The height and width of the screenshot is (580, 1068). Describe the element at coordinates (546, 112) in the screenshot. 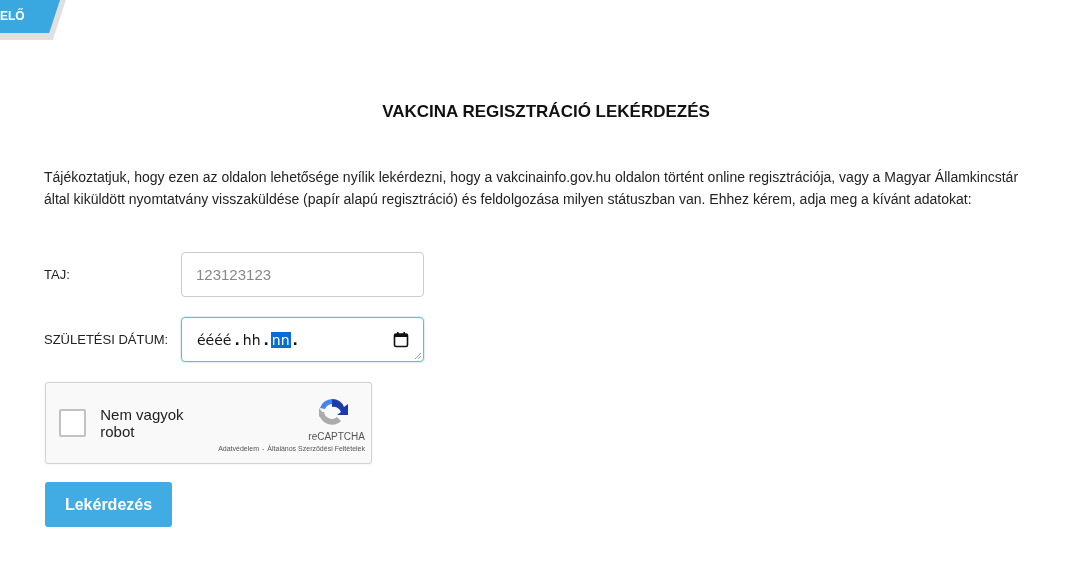

I see `page-title: VAKCINA REGISZTRÁCIÓ LEKÉRDEZÉS` at that location.